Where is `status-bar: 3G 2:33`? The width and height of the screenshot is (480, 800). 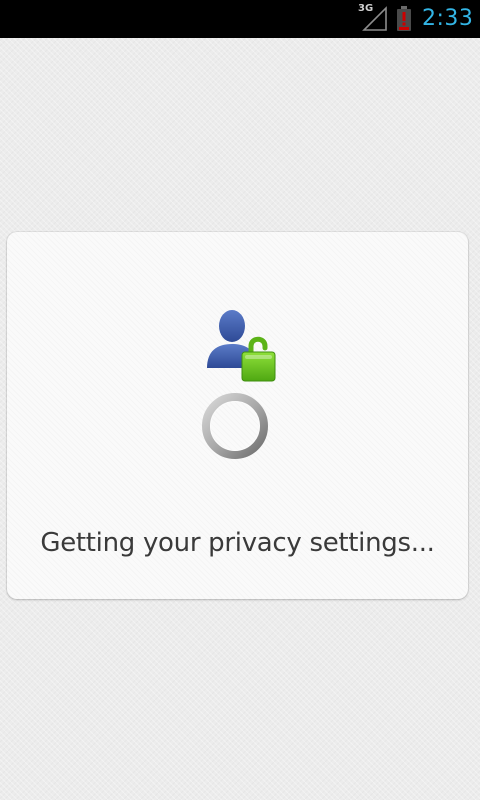 status-bar: 3G 2:33 is located at coordinates (240, 19).